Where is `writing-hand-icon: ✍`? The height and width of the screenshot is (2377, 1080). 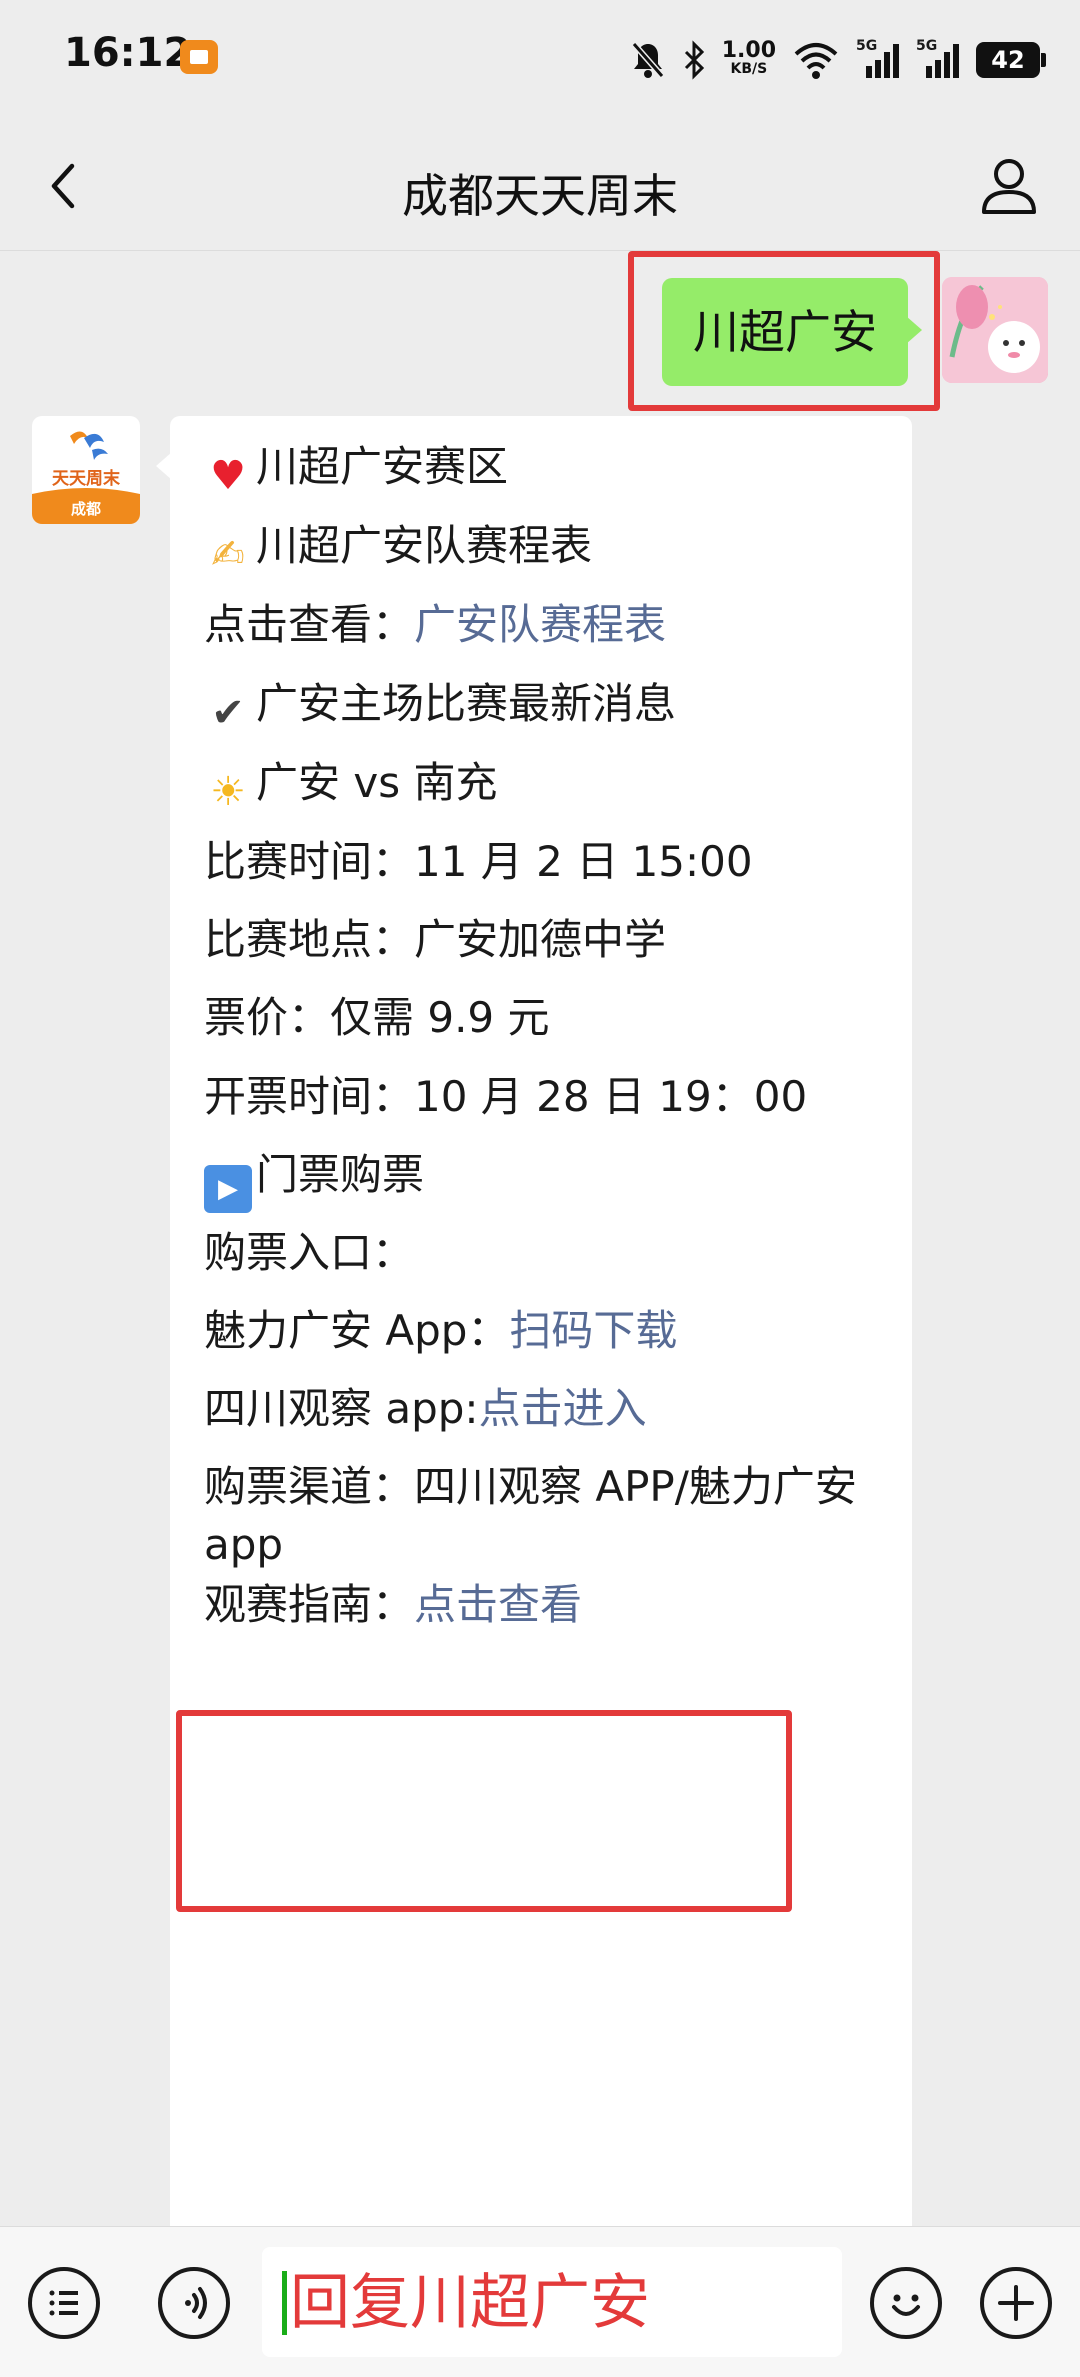 writing-hand-icon: ✍ is located at coordinates (228, 555).